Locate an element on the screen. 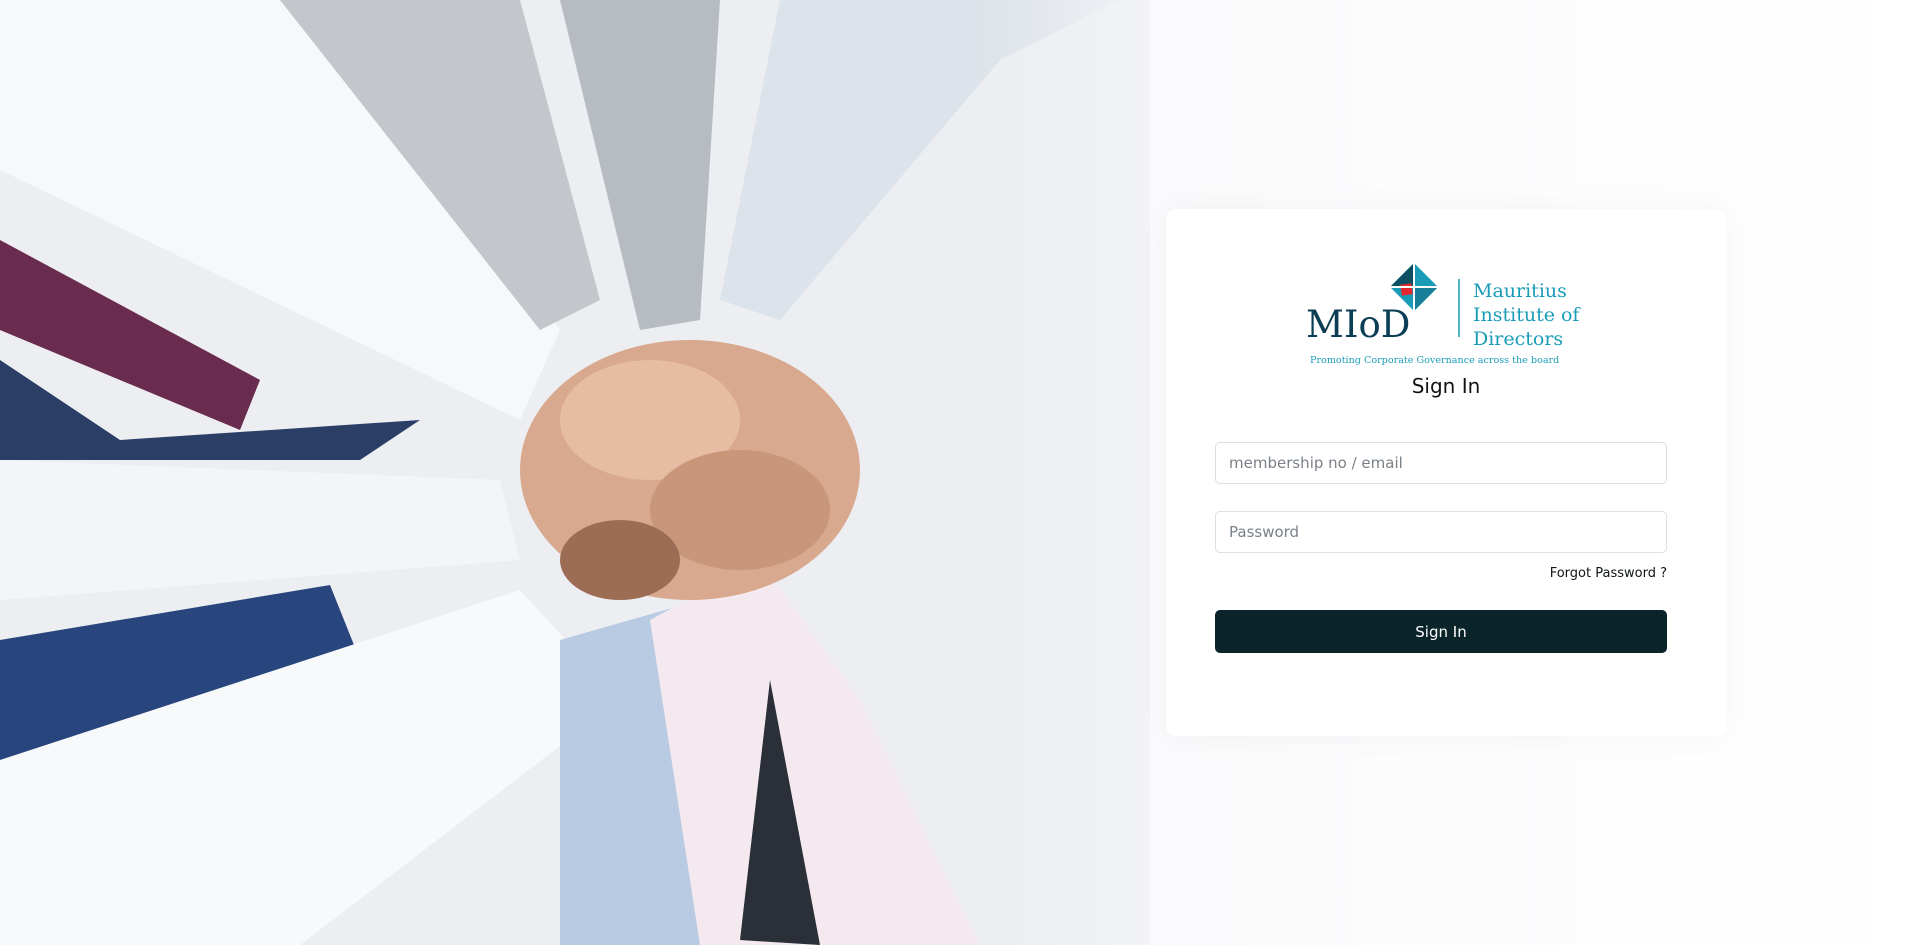 The height and width of the screenshot is (945, 1920). logo-mark-text: MIoD is located at coordinates (1358, 324).